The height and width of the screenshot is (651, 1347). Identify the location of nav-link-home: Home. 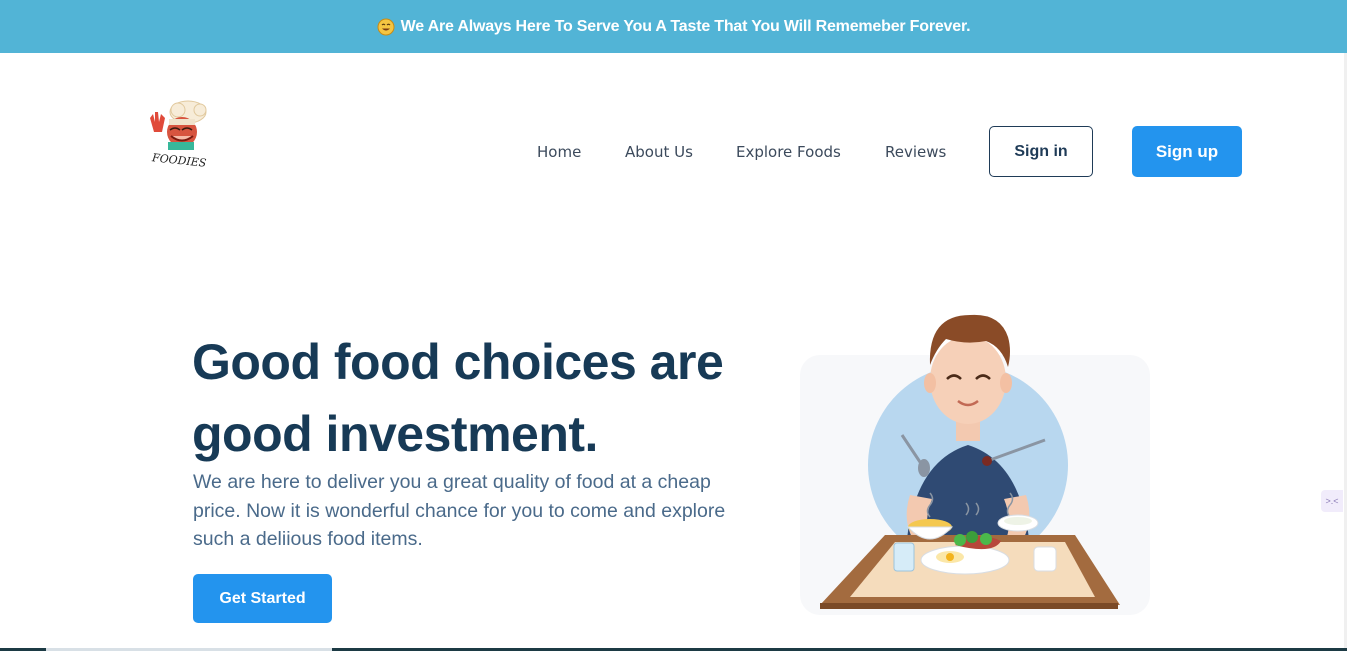
(559, 152).